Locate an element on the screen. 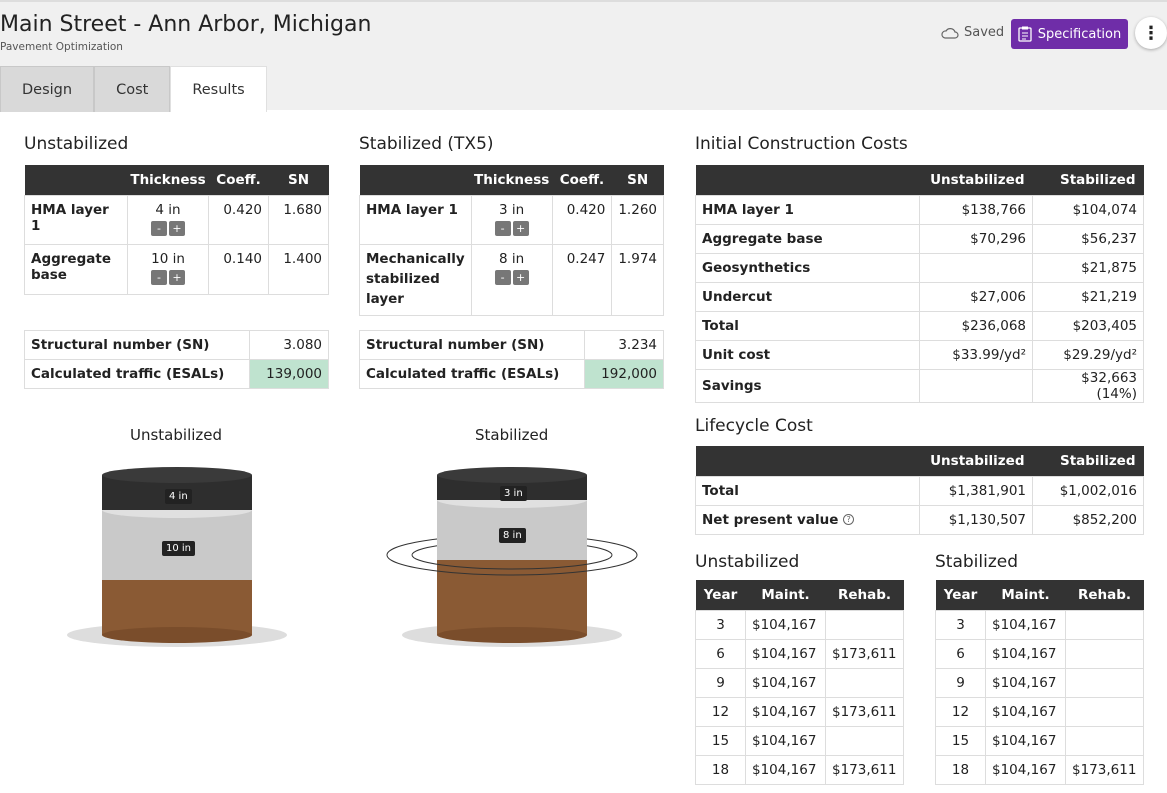  table-row: Calculated traffic (ESALs) 192,000 is located at coordinates (511, 374).